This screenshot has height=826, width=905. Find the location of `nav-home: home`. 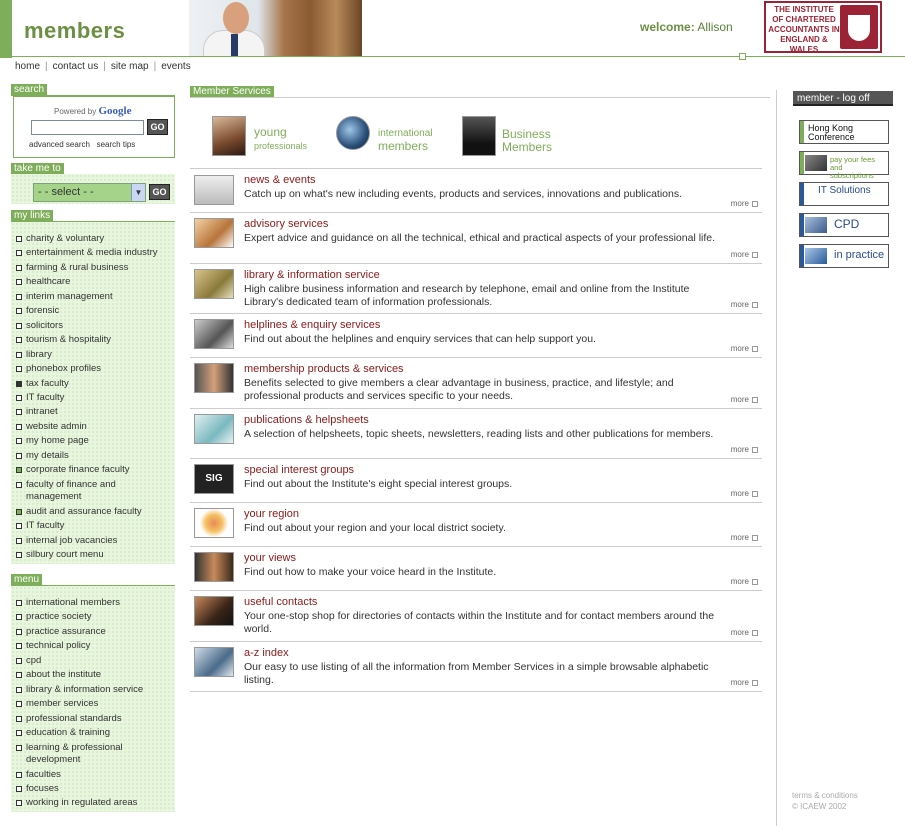

nav-home: home is located at coordinates (27, 66).